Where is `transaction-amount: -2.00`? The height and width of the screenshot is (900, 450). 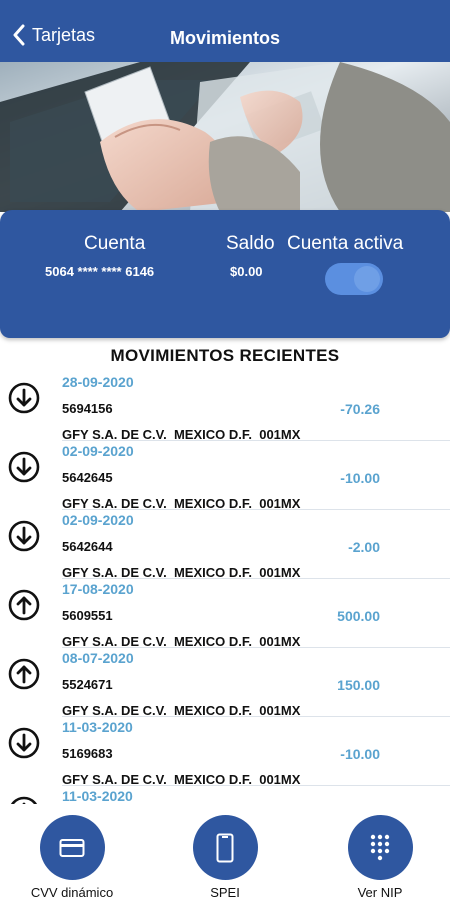
transaction-amount: -2.00 is located at coordinates (364, 547).